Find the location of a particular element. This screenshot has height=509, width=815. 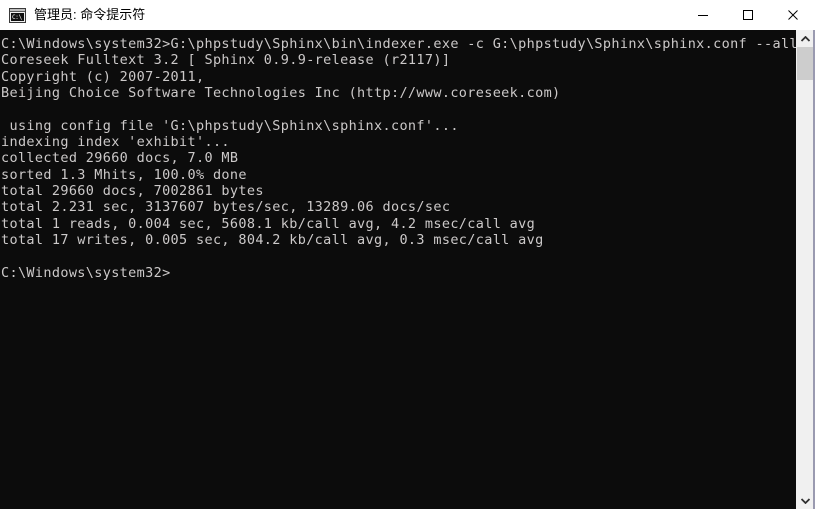

cmd-icon: C:\ is located at coordinates (17, 15).